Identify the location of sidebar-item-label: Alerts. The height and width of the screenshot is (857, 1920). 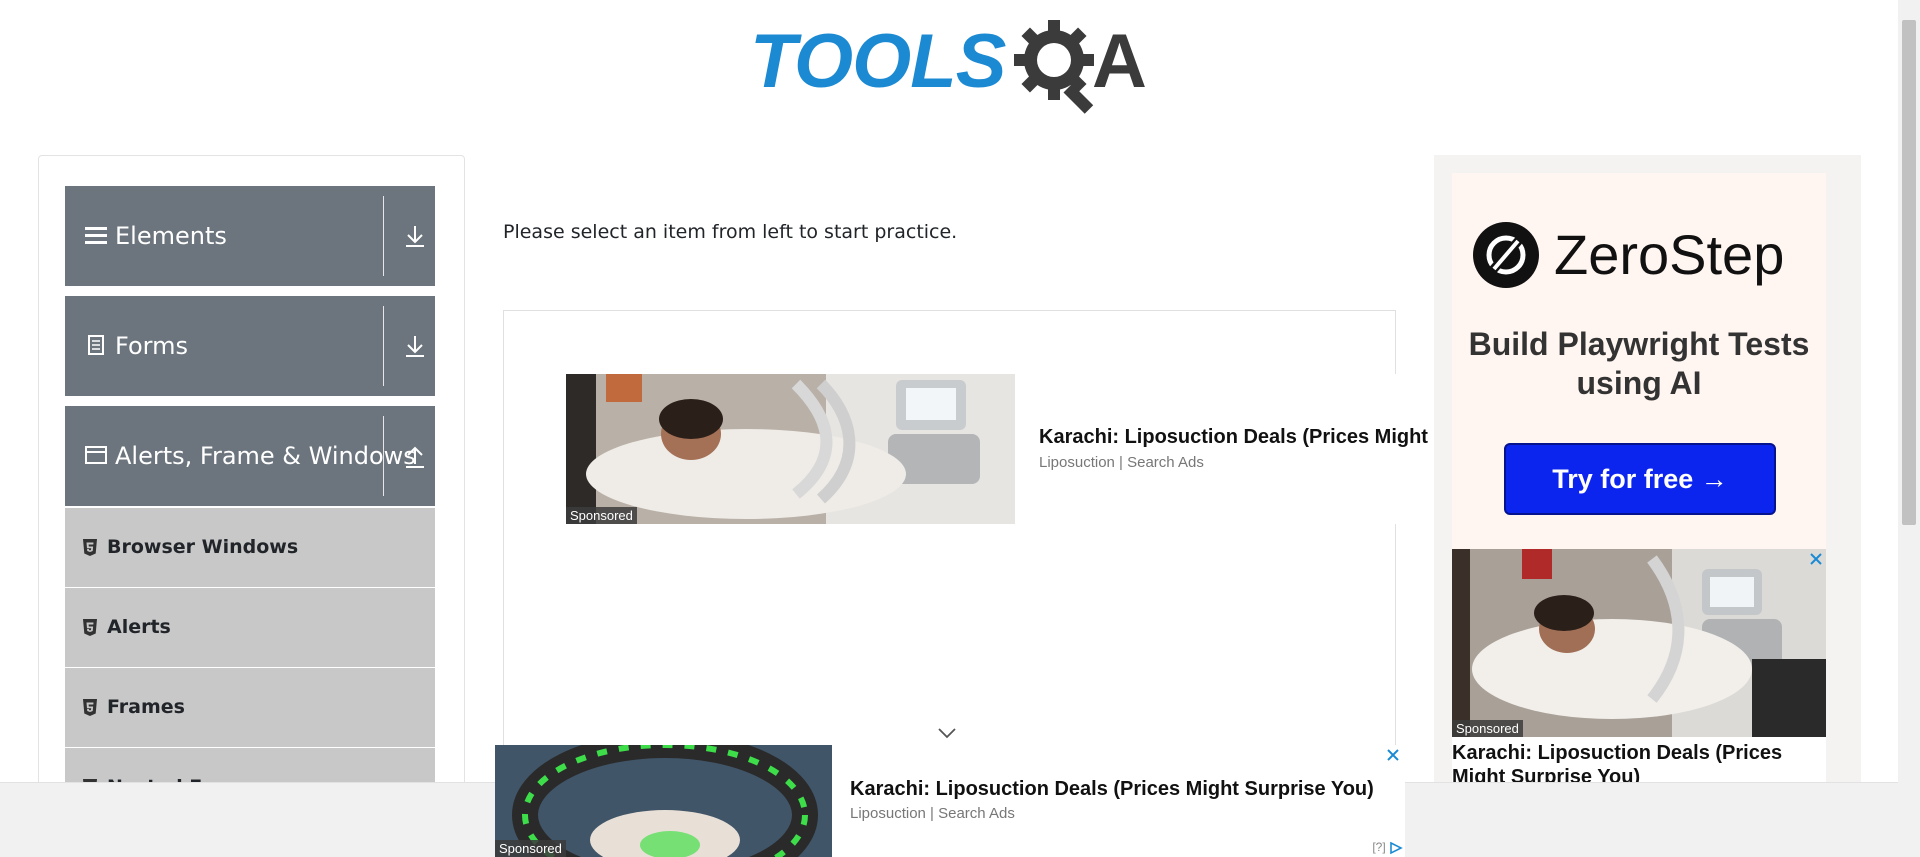
(139, 627).